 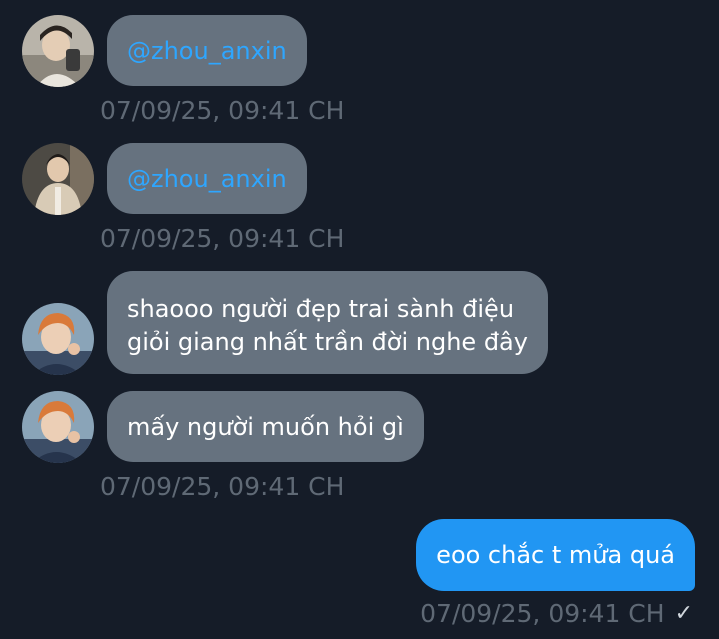 What do you see at coordinates (321, 309) in the screenshot?
I see `message-line: shaooo người đẹp trai sành điệu` at bounding box center [321, 309].